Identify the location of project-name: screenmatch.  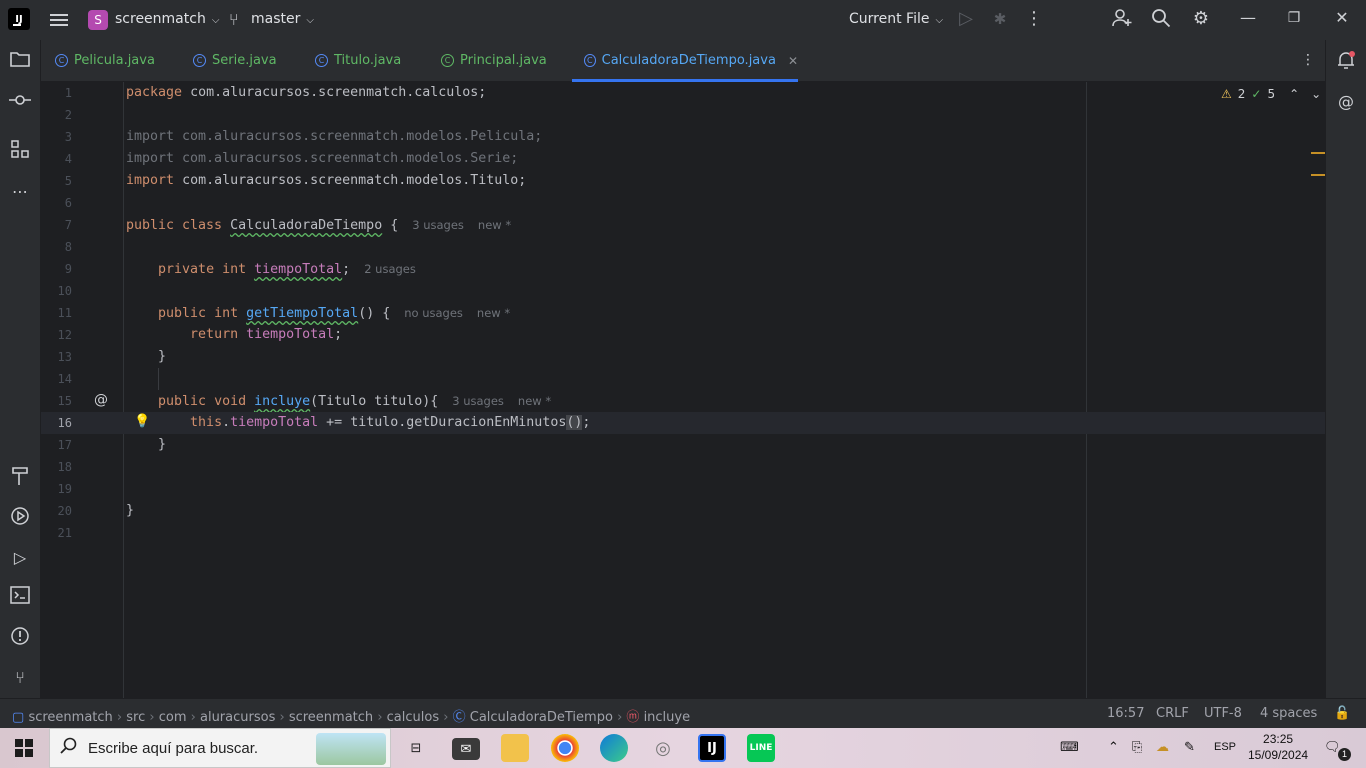
(160, 19).